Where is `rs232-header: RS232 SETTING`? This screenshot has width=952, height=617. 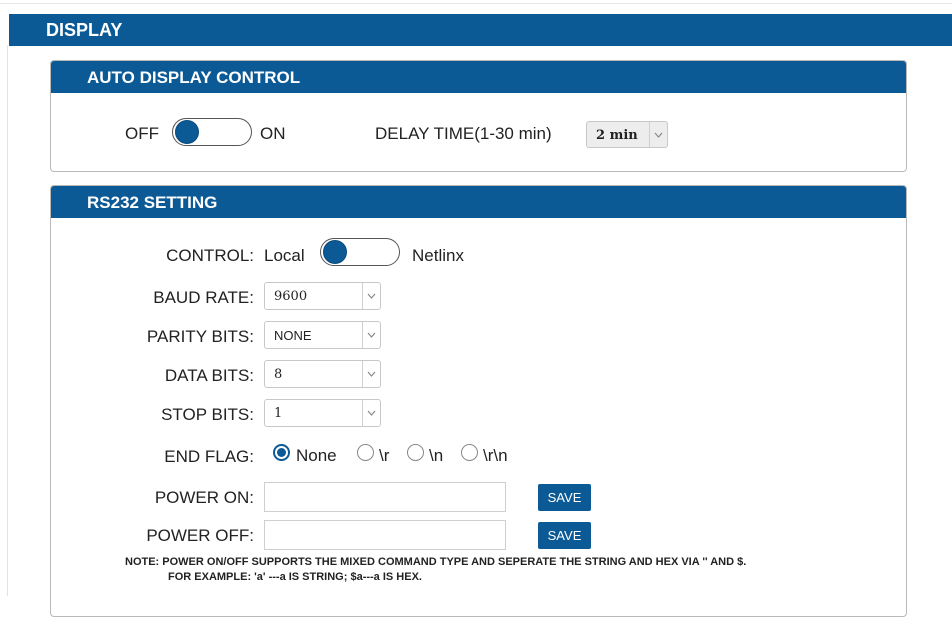
rs232-header: RS232 SETTING is located at coordinates (478, 202).